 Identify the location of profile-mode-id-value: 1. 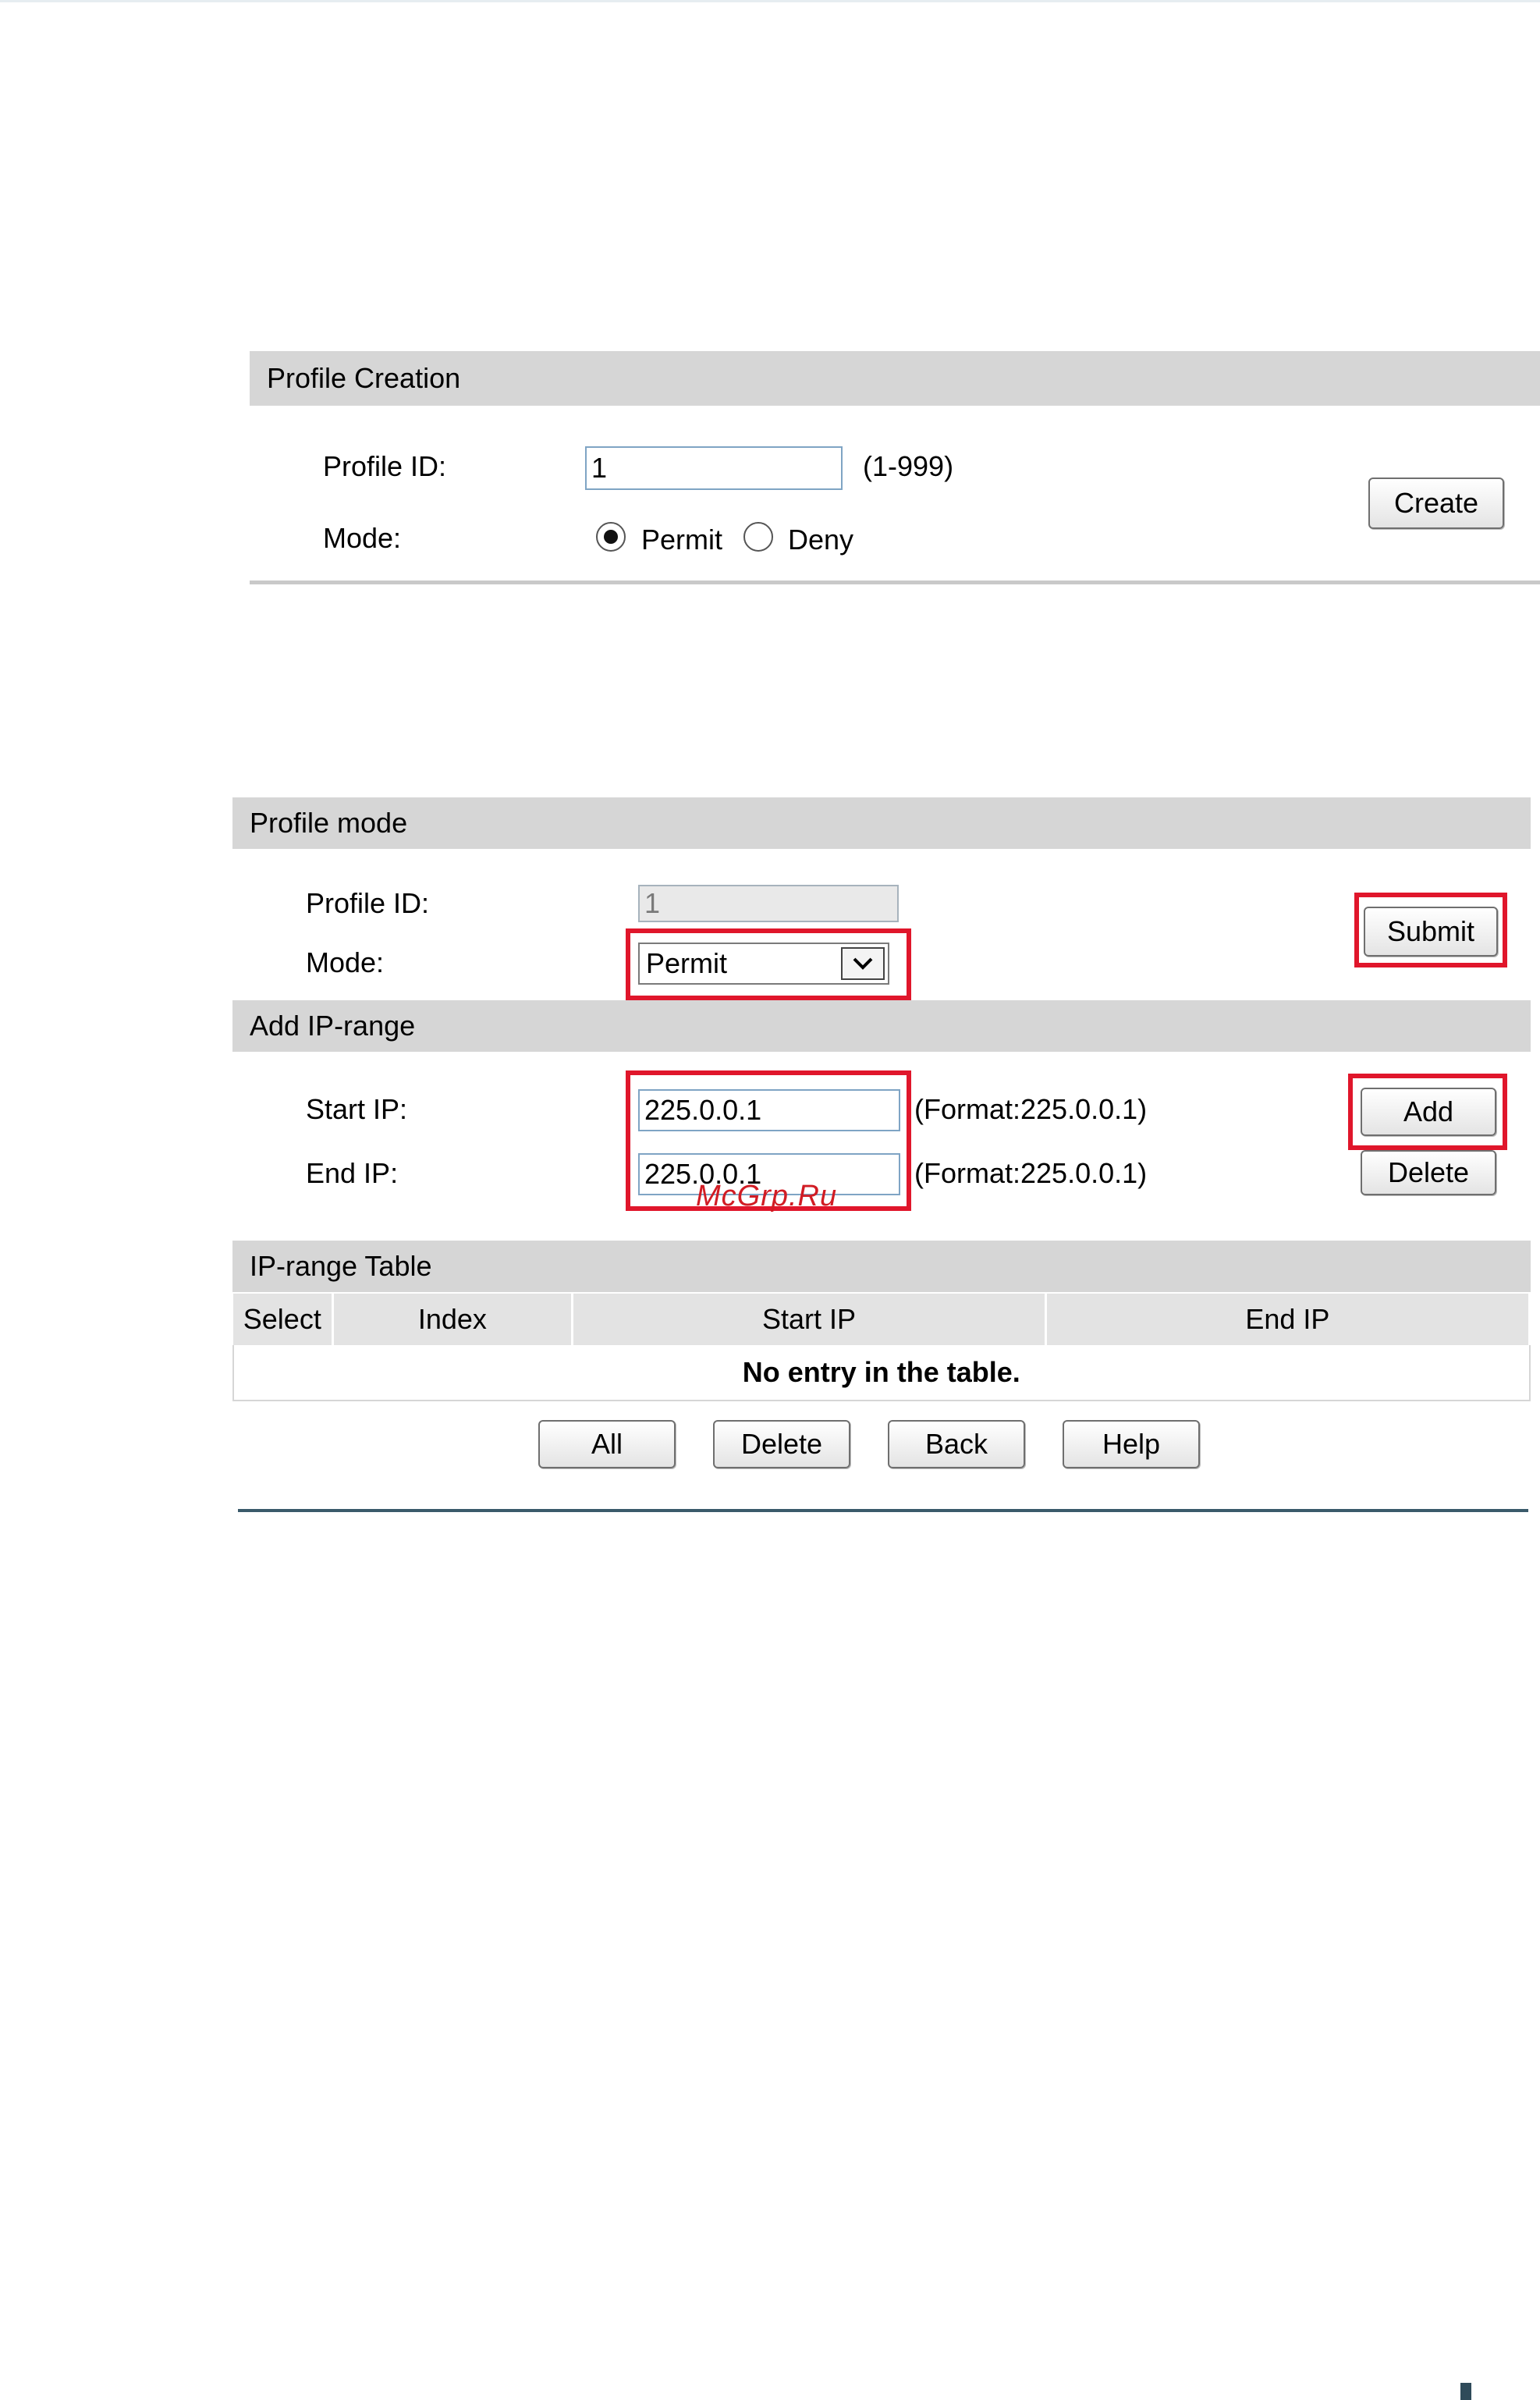
(652, 903).